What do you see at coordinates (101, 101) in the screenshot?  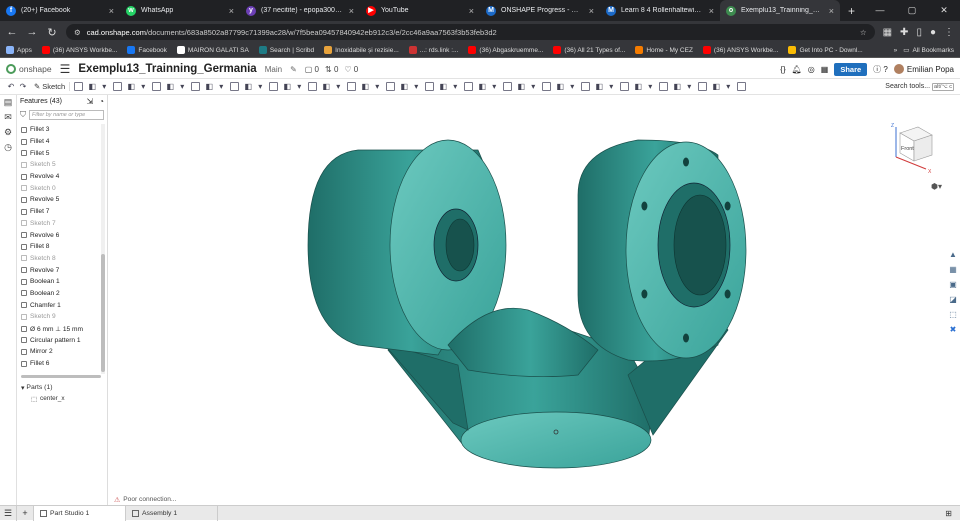 I see `timer-icon: ◔` at bounding box center [101, 101].